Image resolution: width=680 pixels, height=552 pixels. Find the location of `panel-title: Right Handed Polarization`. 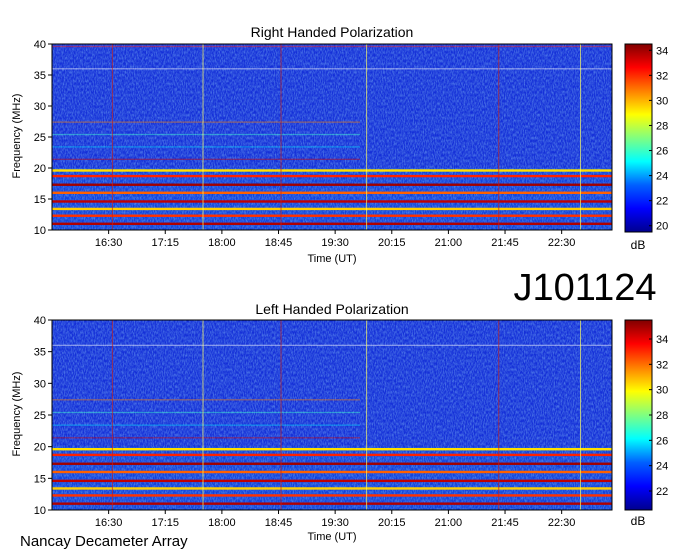

panel-title: Right Handed Polarization is located at coordinates (332, 32).